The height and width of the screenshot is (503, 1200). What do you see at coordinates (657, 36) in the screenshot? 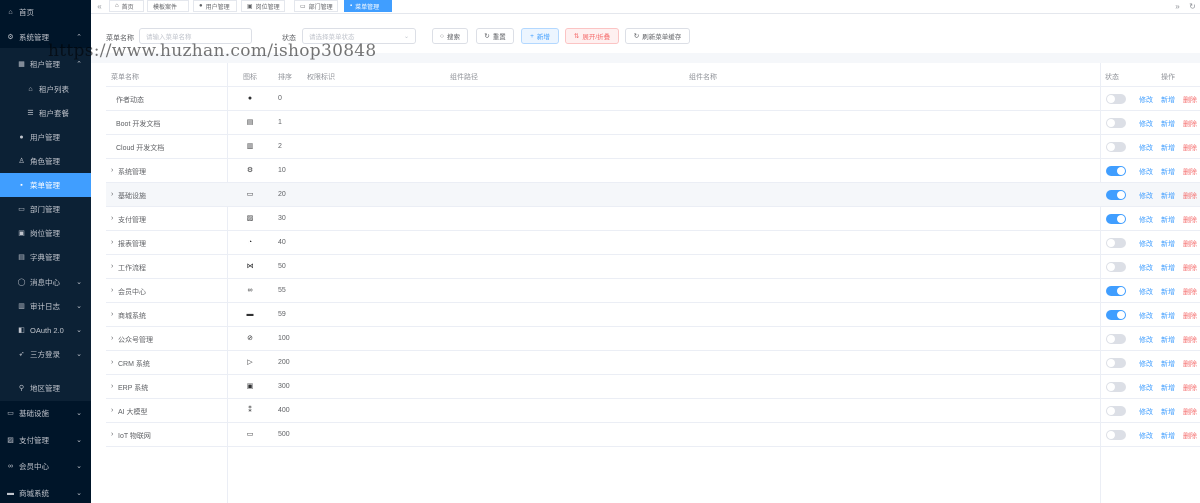
I see `refresh-cache-button: ↻ 刷新菜单缓存` at bounding box center [657, 36].